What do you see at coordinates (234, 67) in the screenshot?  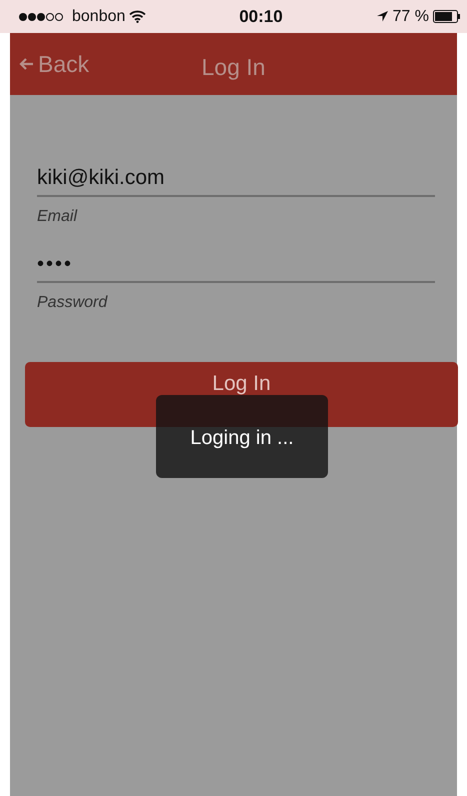 I see `page-title: Log In` at bounding box center [234, 67].